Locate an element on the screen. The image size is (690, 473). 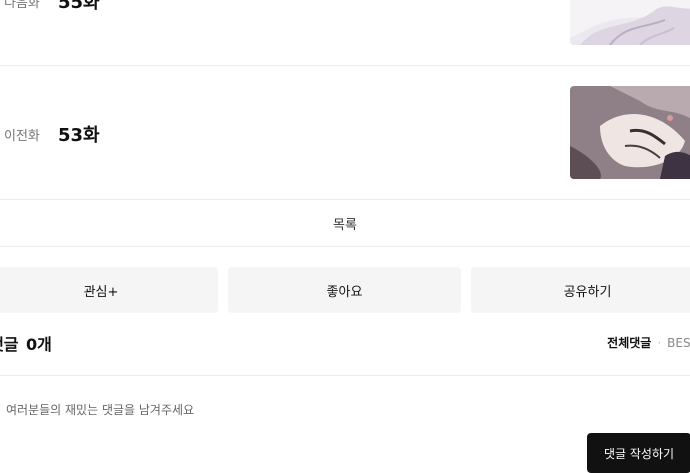
episode-list-link: 목록 is located at coordinates (345, 223).